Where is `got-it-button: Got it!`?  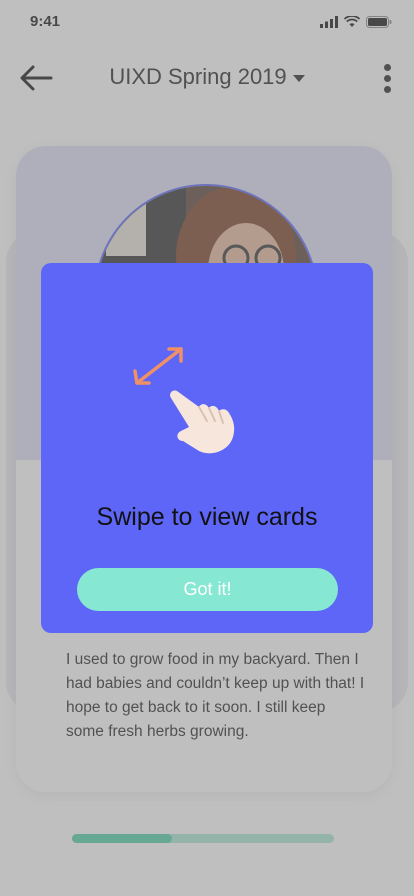 got-it-button: Got it! is located at coordinates (207, 589).